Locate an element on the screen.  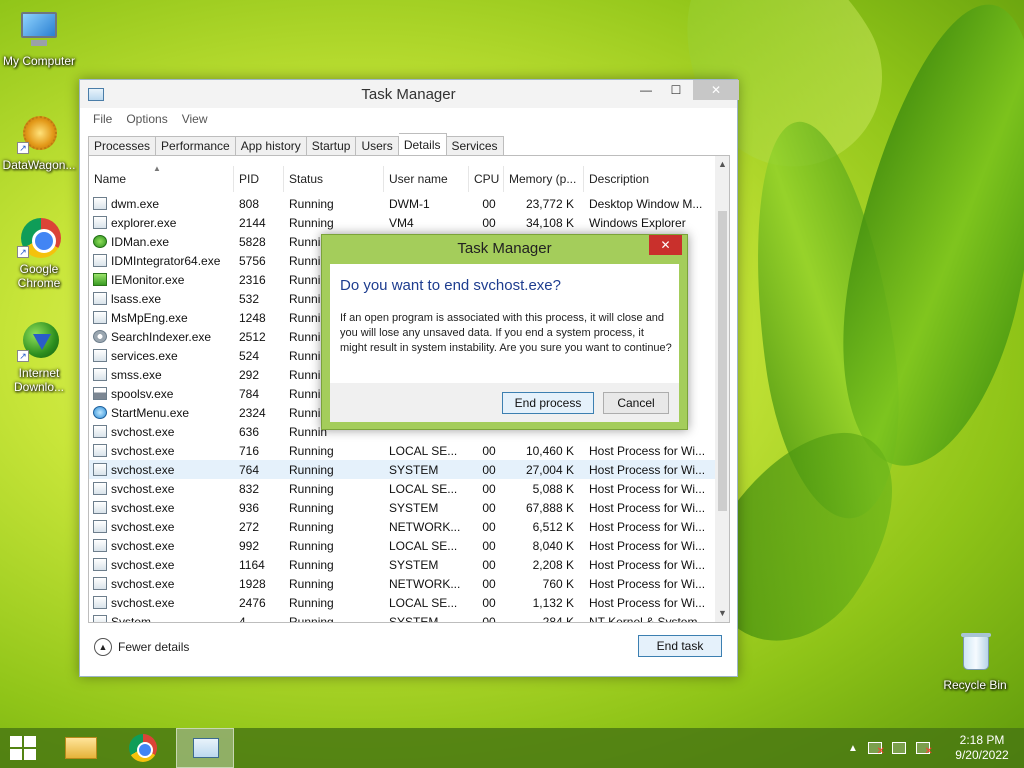
tab-app-history: App history is located at coordinates (271, 146).